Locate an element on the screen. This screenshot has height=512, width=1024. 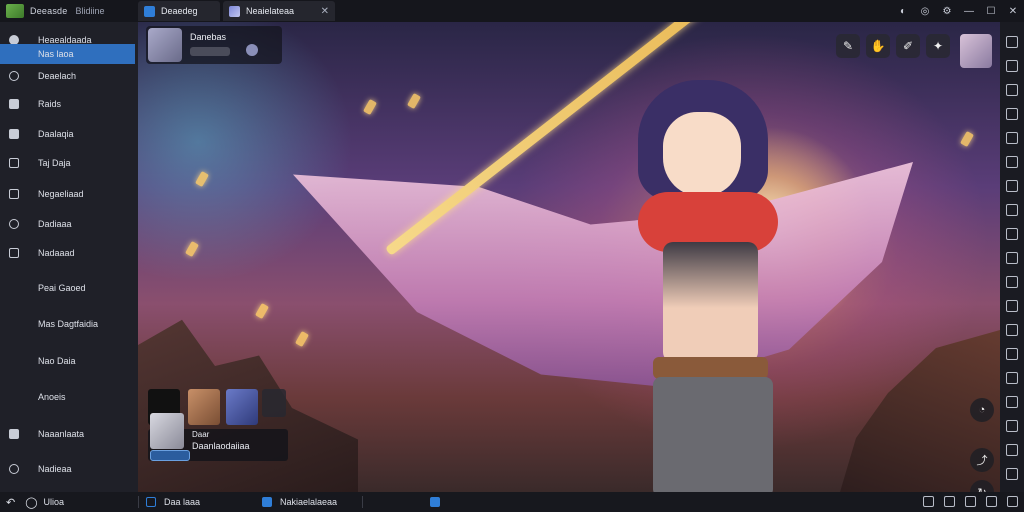
close-button: ✕ is located at coordinates (1013, 11).